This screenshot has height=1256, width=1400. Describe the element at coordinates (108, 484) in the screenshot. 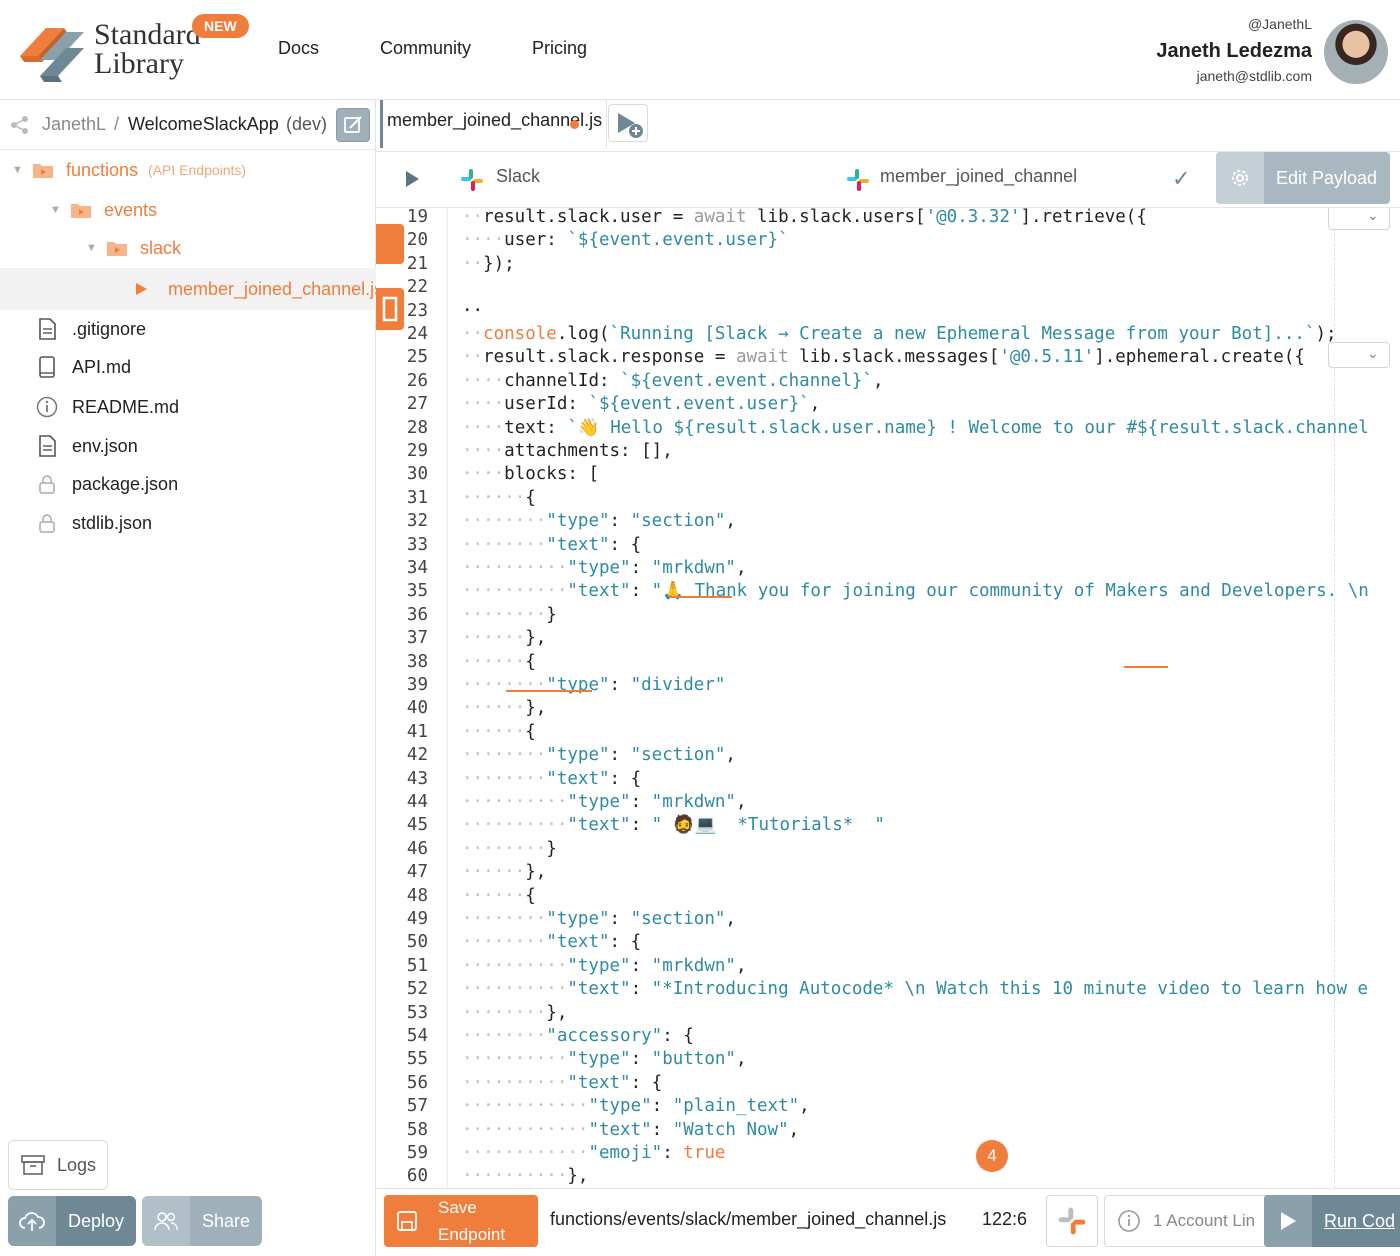

I see `tree-file-package-json: package.json` at that location.